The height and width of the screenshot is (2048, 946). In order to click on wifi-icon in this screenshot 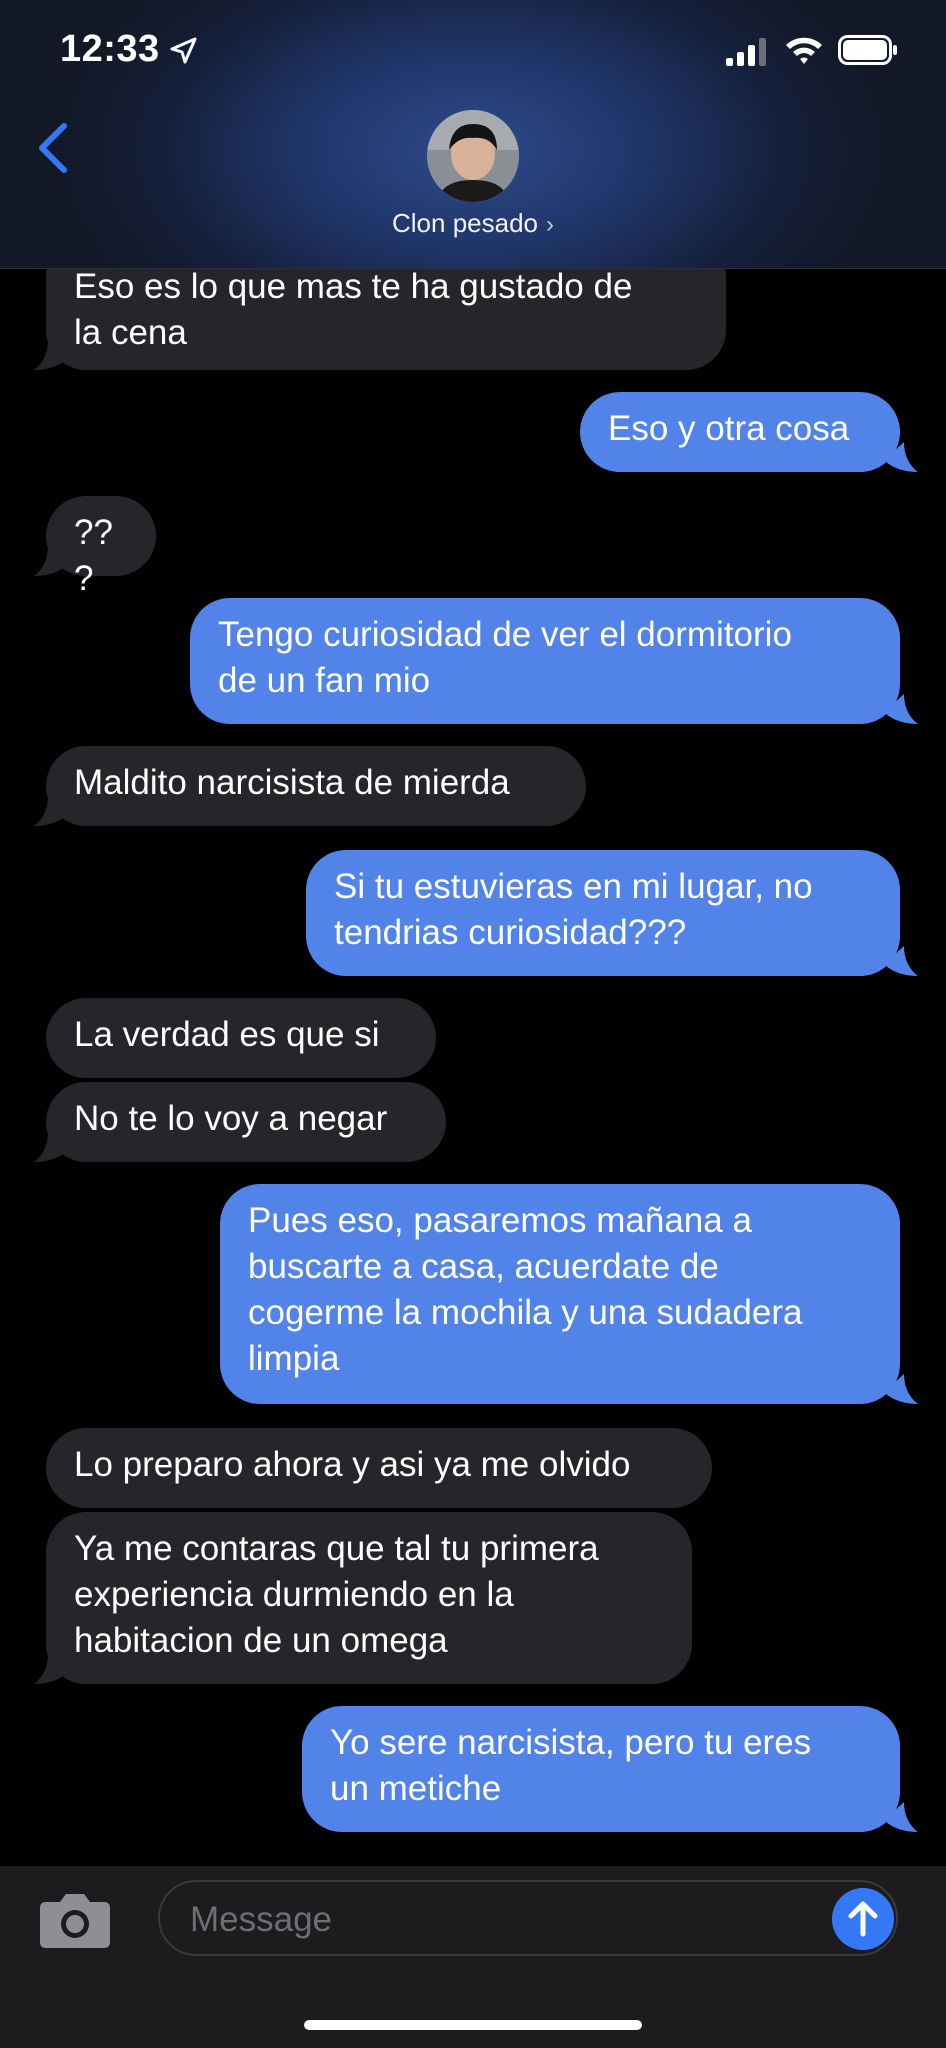, I will do `click(804, 50)`.